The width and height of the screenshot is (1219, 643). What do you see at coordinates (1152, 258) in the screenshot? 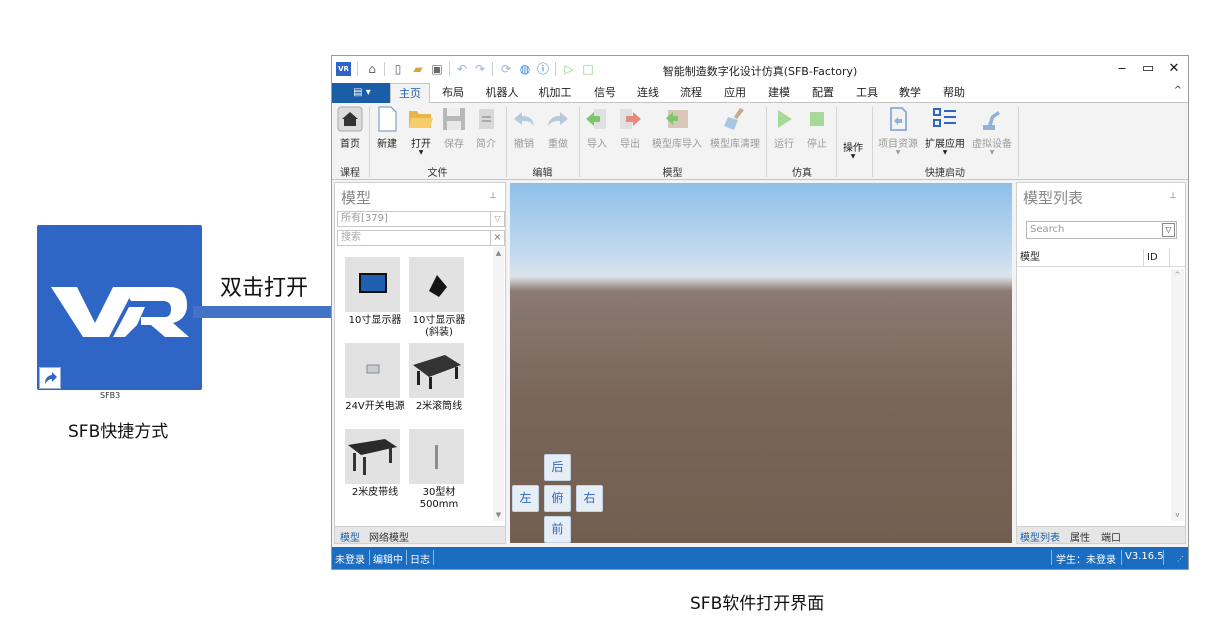
I see `column-id: ID` at bounding box center [1152, 258].